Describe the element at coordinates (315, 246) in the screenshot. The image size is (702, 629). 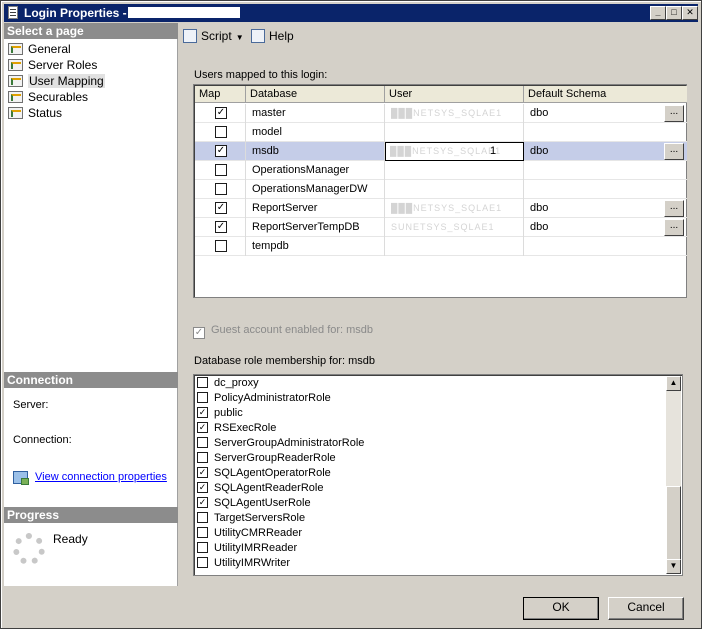
I see `database-cell: tempdb` at that location.